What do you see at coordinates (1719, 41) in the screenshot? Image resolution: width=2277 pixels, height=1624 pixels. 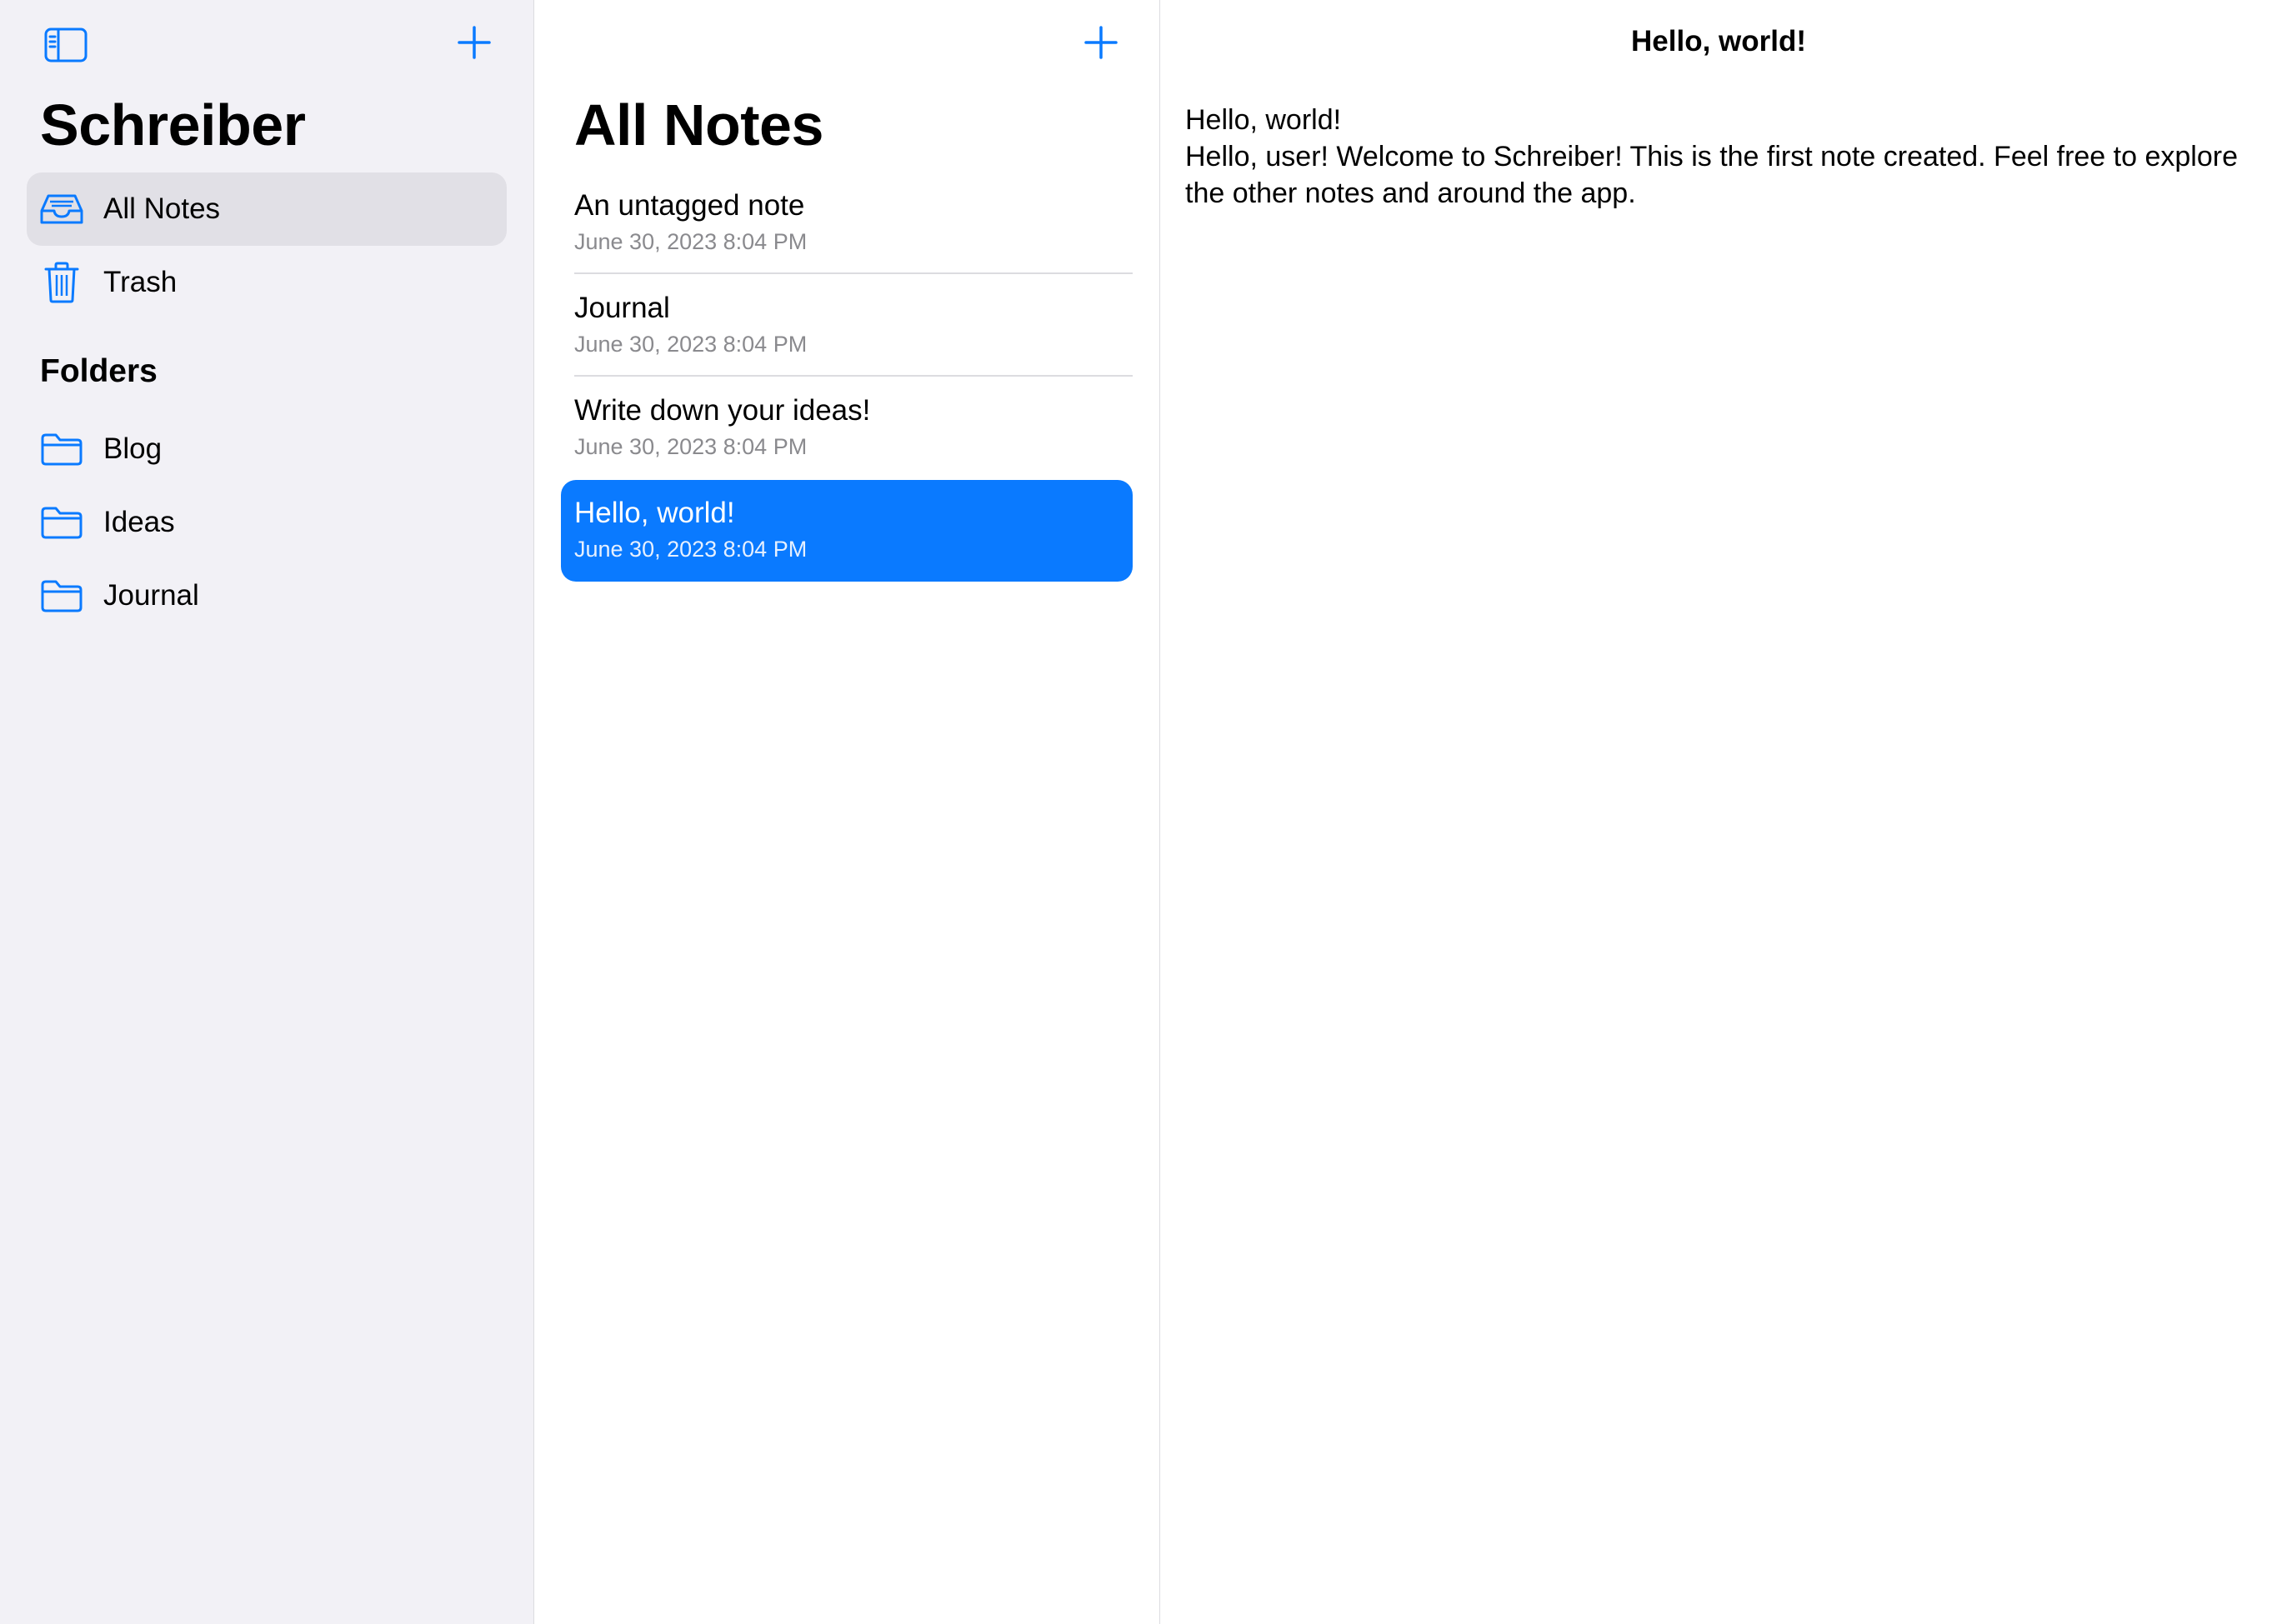 I see `detail-nav-title: Hello, world!` at bounding box center [1719, 41].